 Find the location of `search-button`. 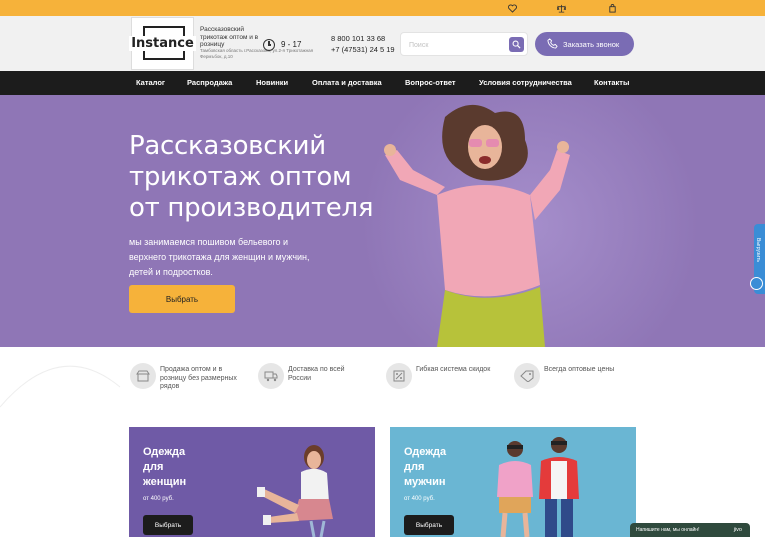

search-button is located at coordinates (516, 44).